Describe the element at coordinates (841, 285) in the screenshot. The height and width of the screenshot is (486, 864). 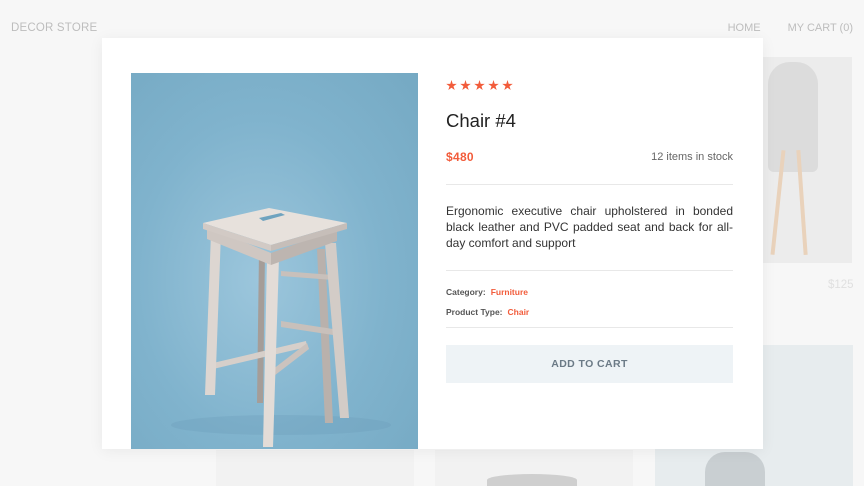
I see `background-product-price: $125` at that location.